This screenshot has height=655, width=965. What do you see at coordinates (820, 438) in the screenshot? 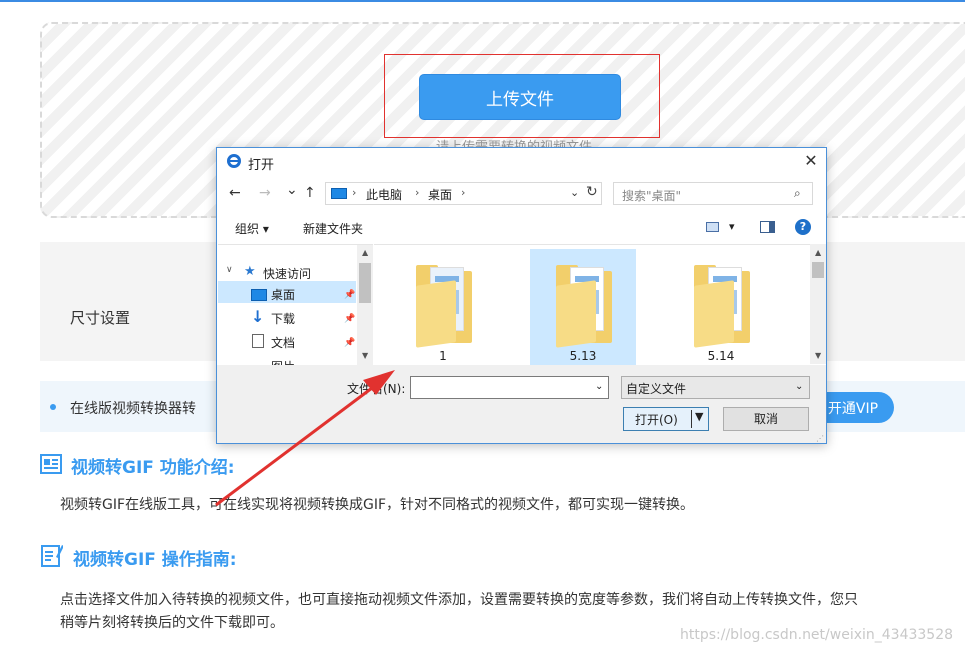
I see `resize-grip-icon: ⋰` at bounding box center [820, 438].